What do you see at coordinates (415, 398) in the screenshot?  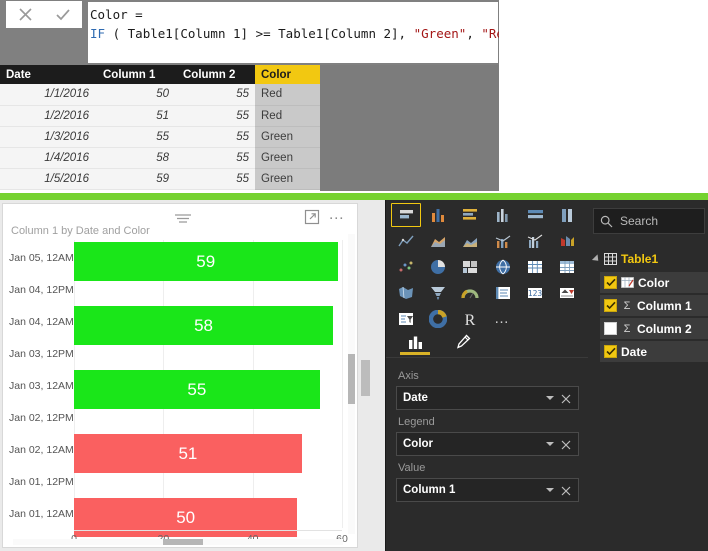 I see `well-field-name: Date` at bounding box center [415, 398].